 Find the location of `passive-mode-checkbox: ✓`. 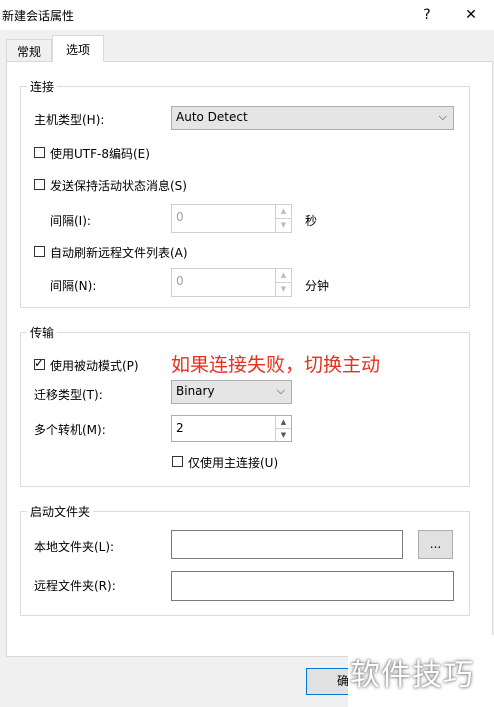

passive-mode-checkbox: ✓ is located at coordinates (39, 363).